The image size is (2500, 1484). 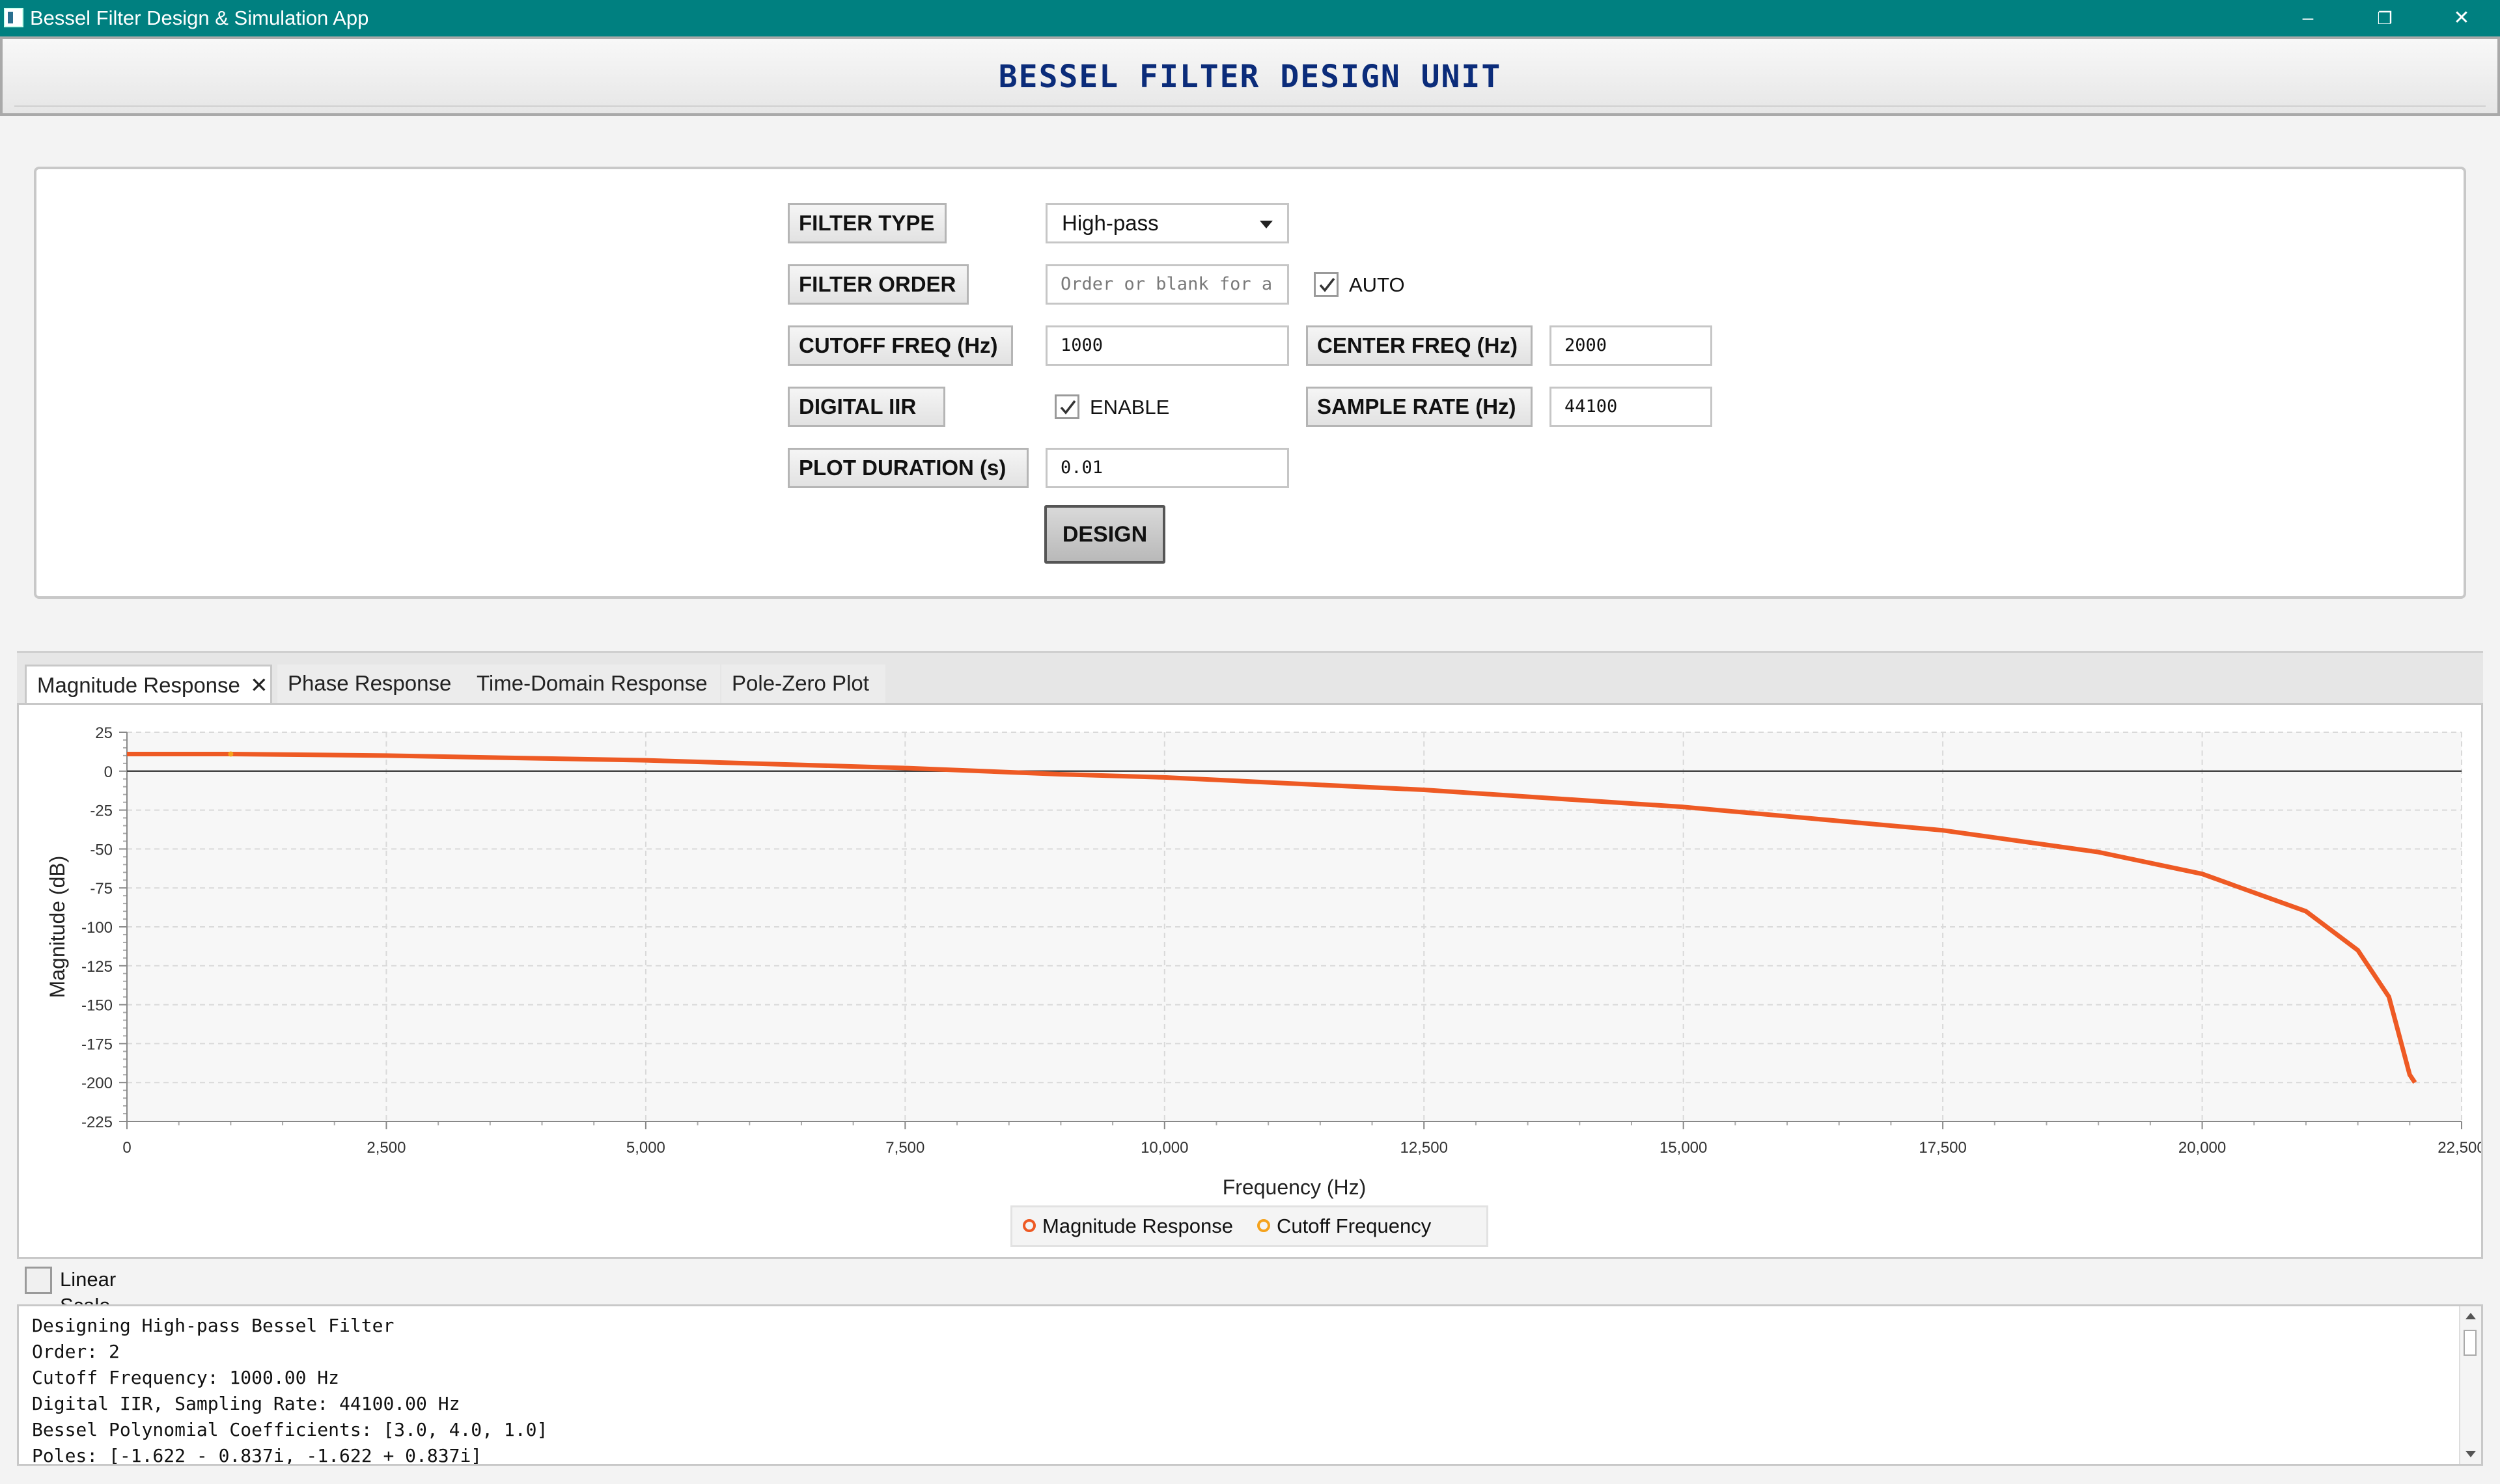 I want to click on y-tick-label: 25, so click(x=104, y=733).